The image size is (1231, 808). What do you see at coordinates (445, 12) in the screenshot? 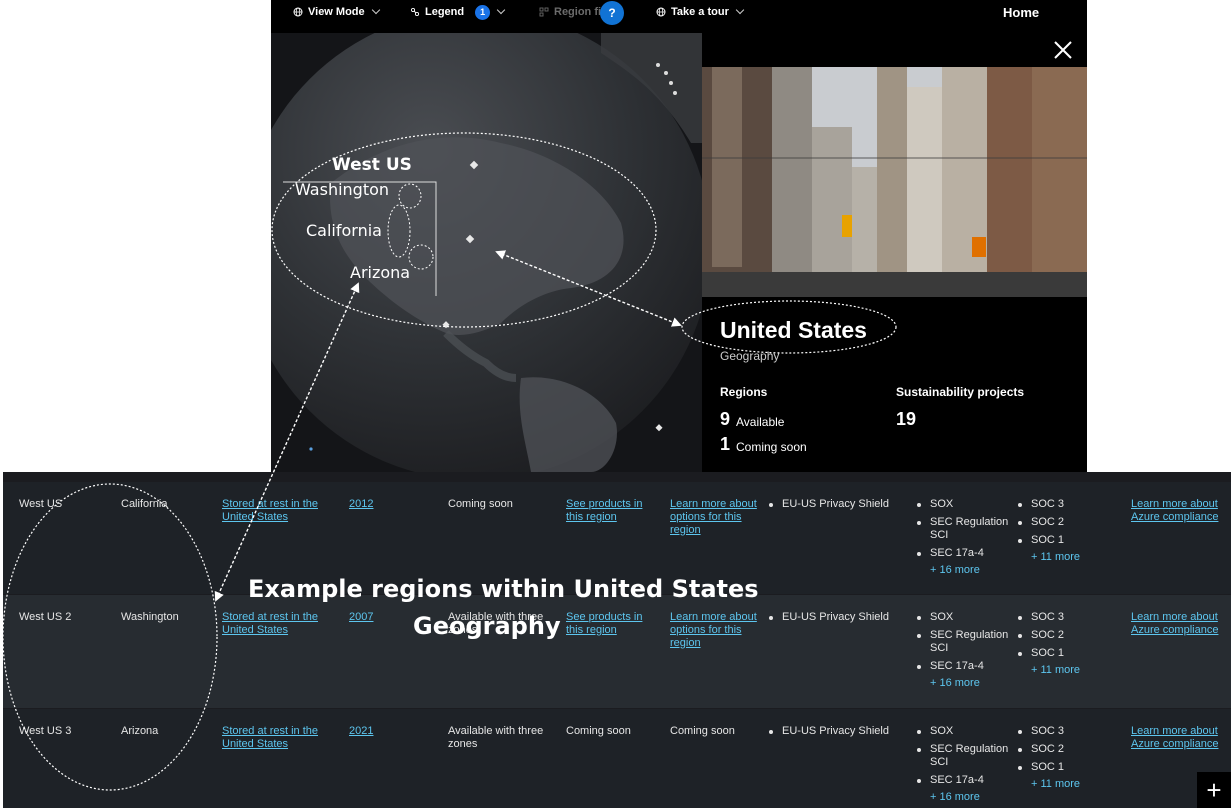
I see `legend-label: Legend` at bounding box center [445, 12].